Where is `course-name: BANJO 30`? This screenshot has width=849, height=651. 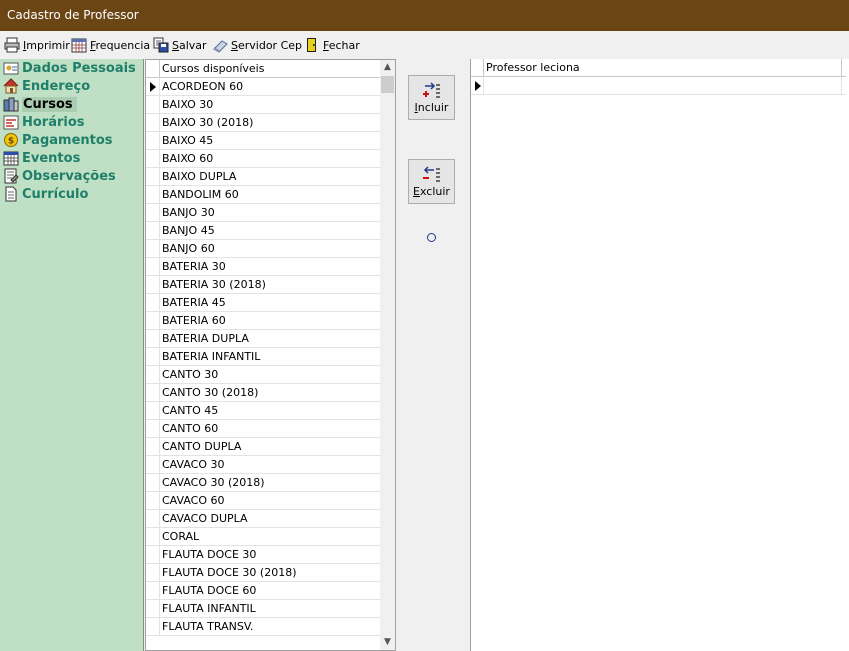 course-name: BANJO 30 is located at coordinates (270, 212).